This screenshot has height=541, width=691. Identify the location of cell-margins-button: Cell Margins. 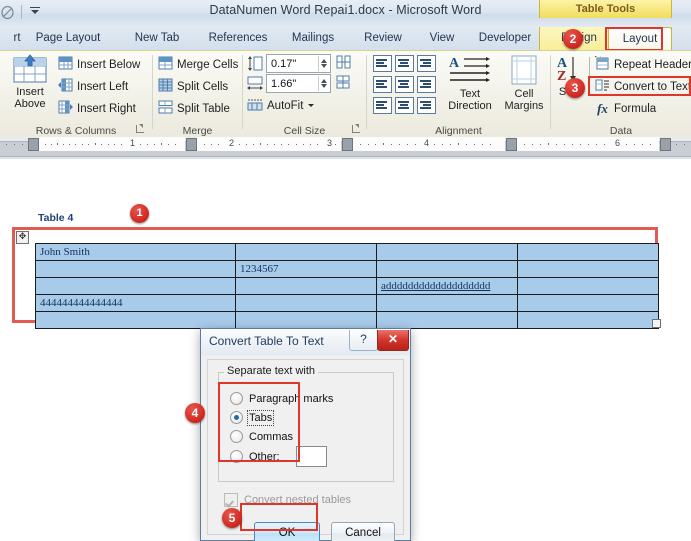
(524, 83).